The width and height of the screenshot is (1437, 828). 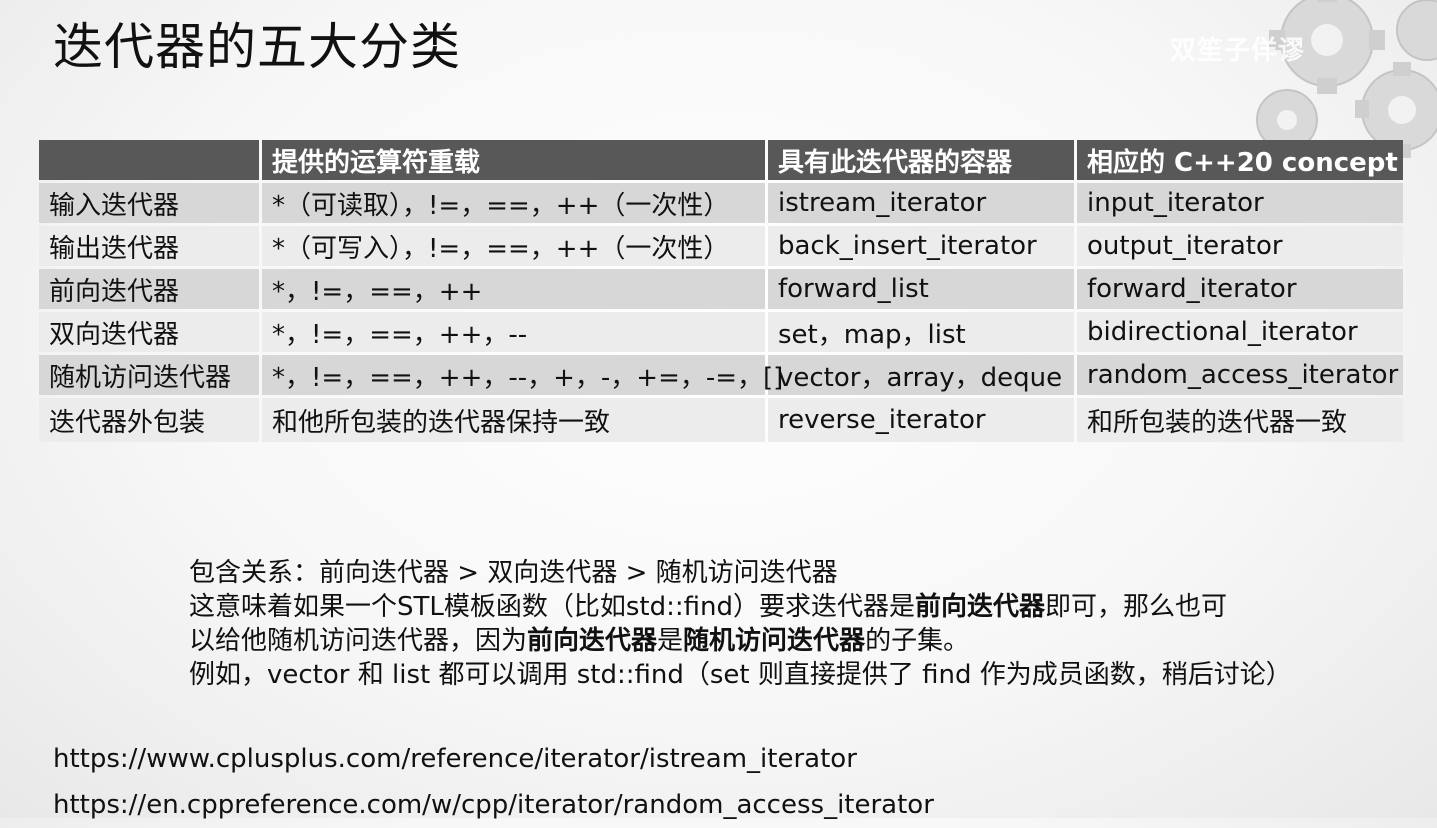 I want to click on cell-operators: *，!=，==，++，--, so click(x=513, y=332).